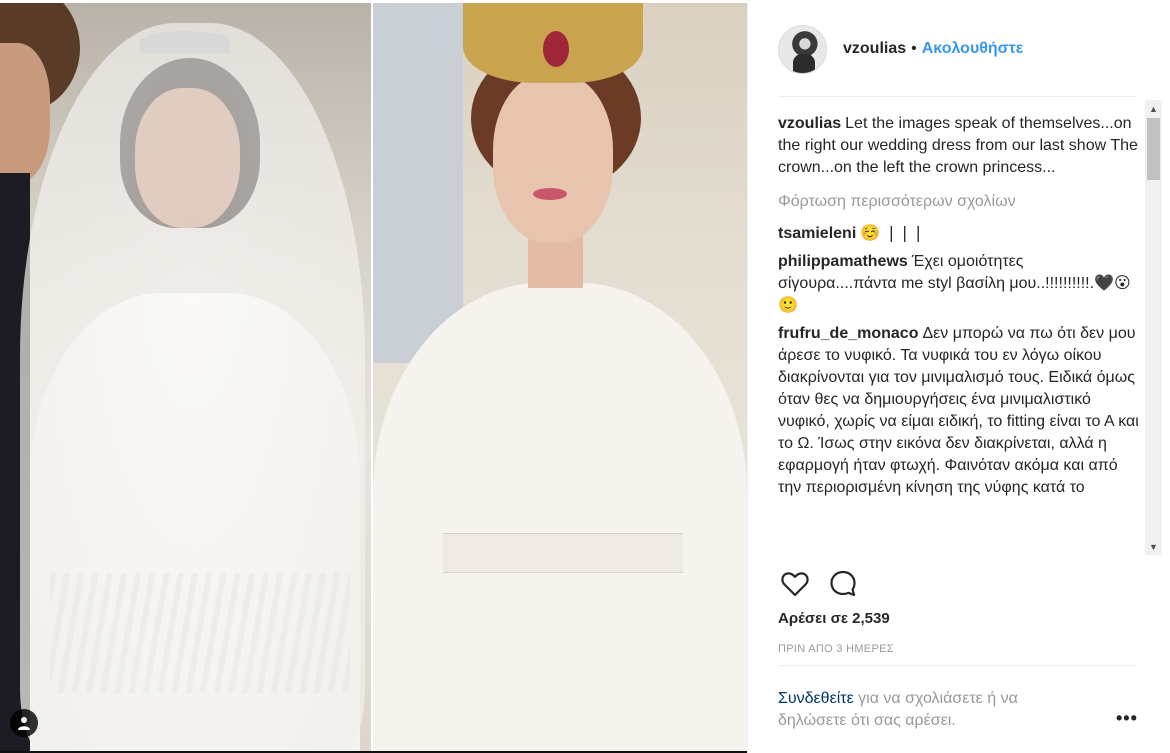 The image size is (1170, 753). I want to click on post-timestamp: ΠΡΙΝ ΑΠΟ 3 ΗΜΕΡΕΣ, so click(836, 649).